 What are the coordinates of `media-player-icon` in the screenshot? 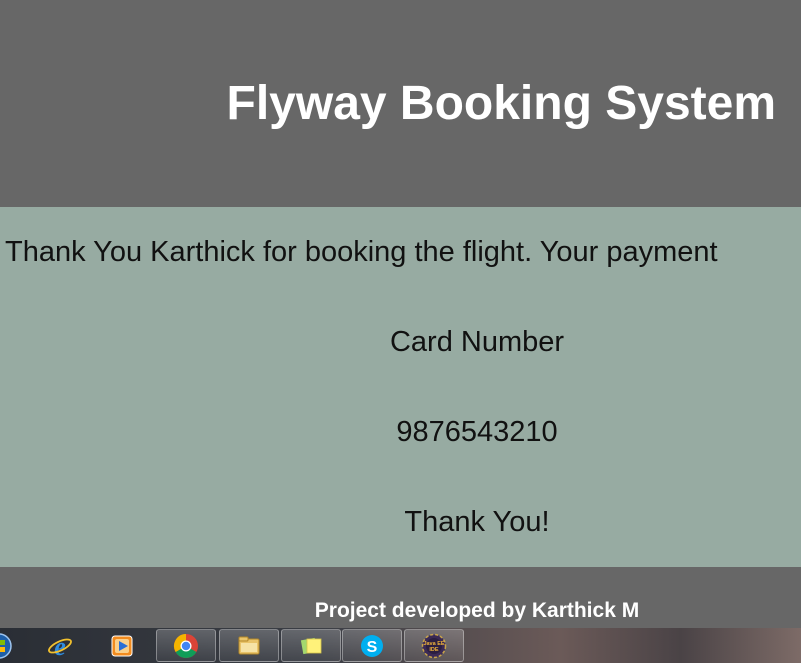 It's located at (122, 645).